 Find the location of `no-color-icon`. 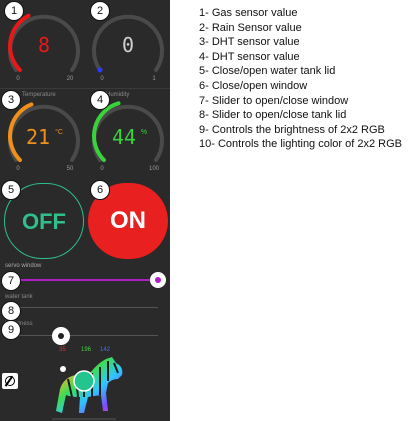

no-color-icon is located at coordinates (10, 381).